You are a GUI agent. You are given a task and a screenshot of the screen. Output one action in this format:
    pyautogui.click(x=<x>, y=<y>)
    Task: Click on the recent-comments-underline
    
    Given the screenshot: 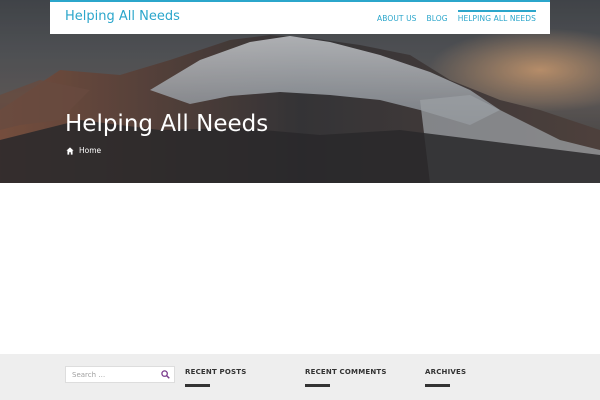 What is the action you would take?
    pyautogui.click(x=317, y=385)
    